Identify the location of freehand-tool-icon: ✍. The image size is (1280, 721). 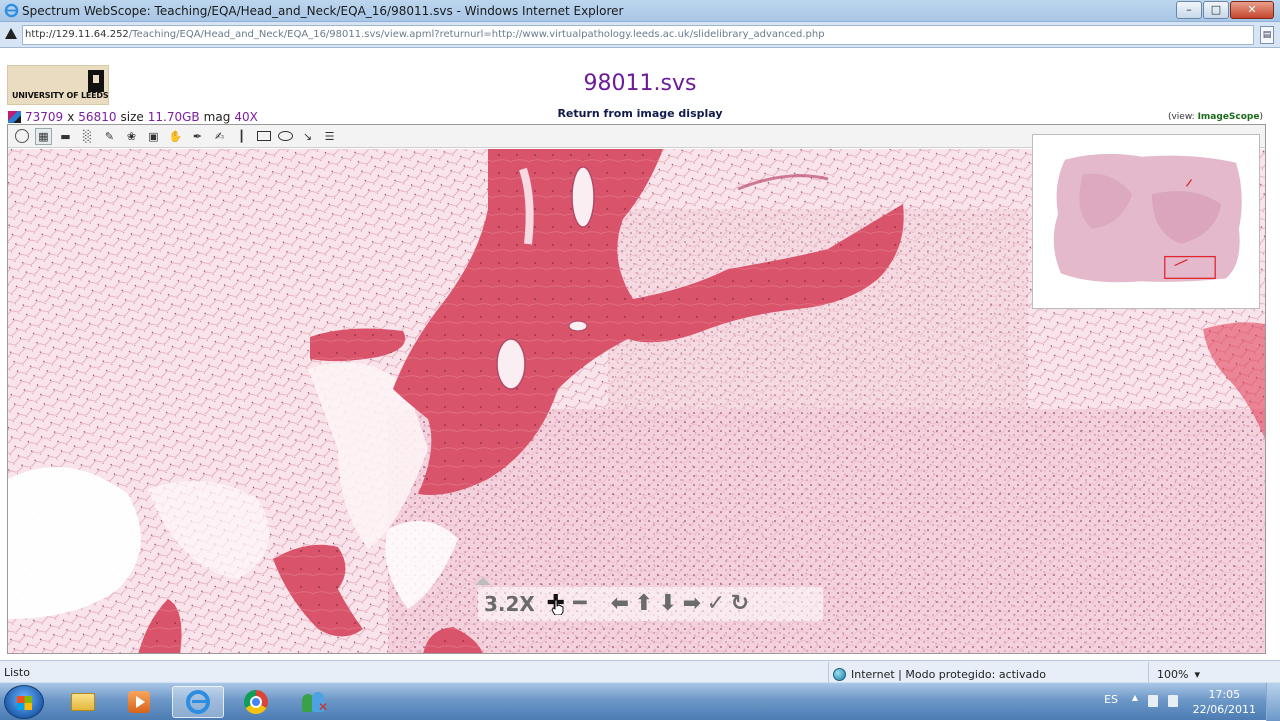
(219, 136).